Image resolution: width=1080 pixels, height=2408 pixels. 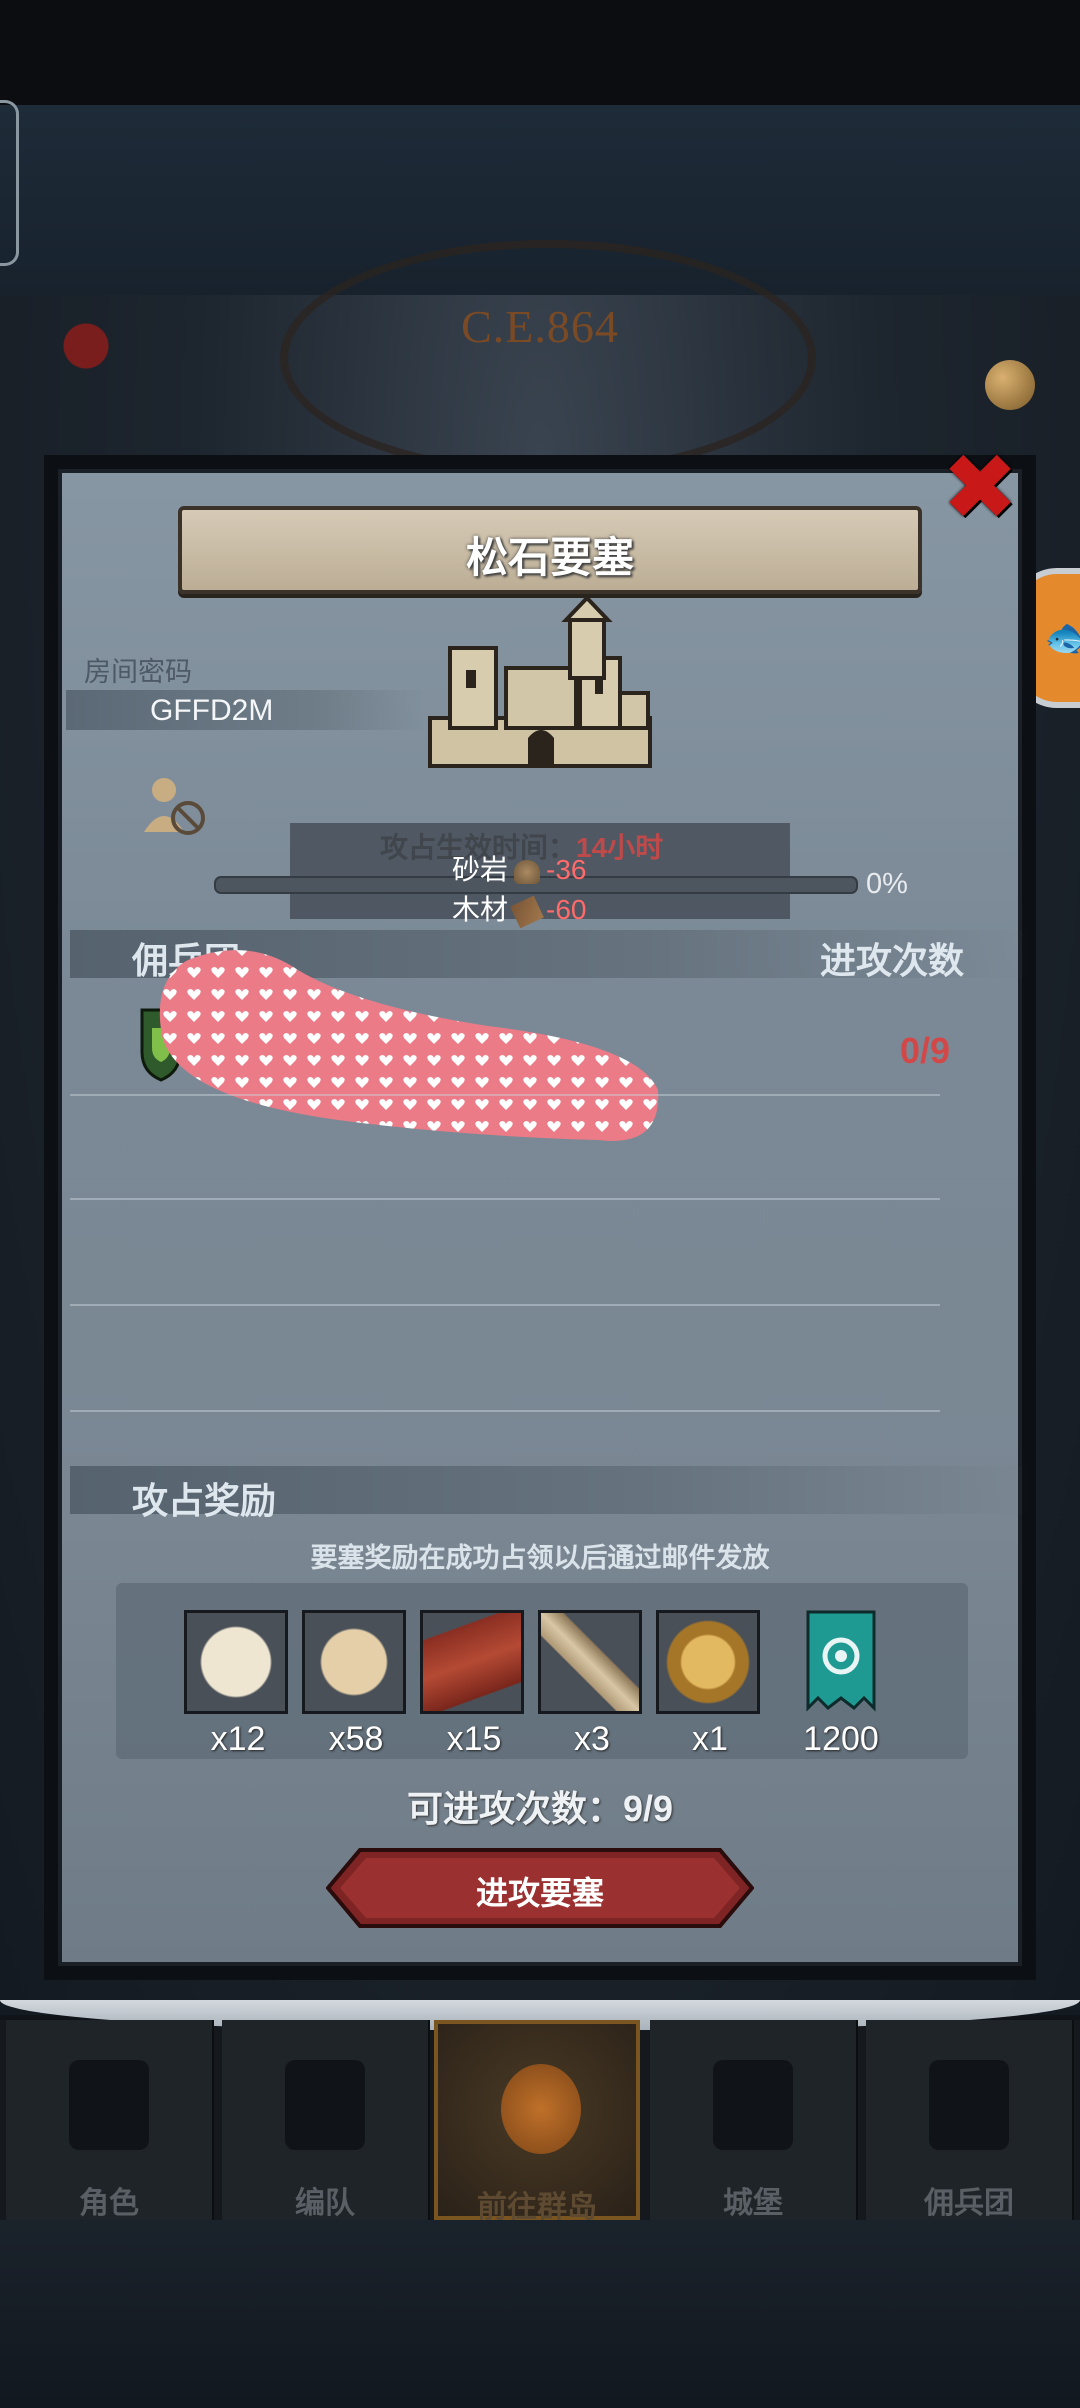 I want to click on resource-row-wood: 木材 -60, so click(x=519, y=908).